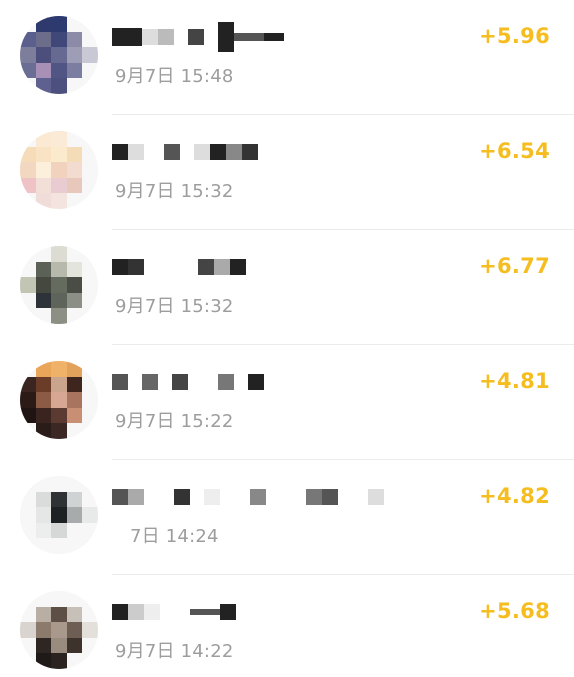  Describe the element at coordinates (174, 651) in the screenshot. I see `record-time: 9月7日 14:22` at that location.